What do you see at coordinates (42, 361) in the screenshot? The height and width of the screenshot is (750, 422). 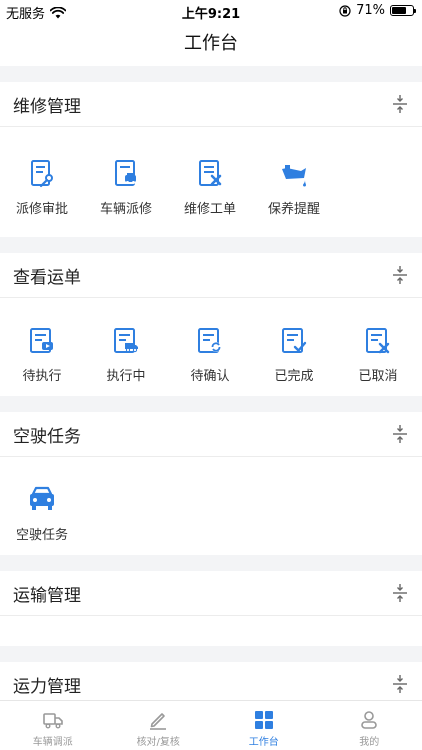 I see `menu-item-pending-execute: 待执行` at bounding box center [42, 361].